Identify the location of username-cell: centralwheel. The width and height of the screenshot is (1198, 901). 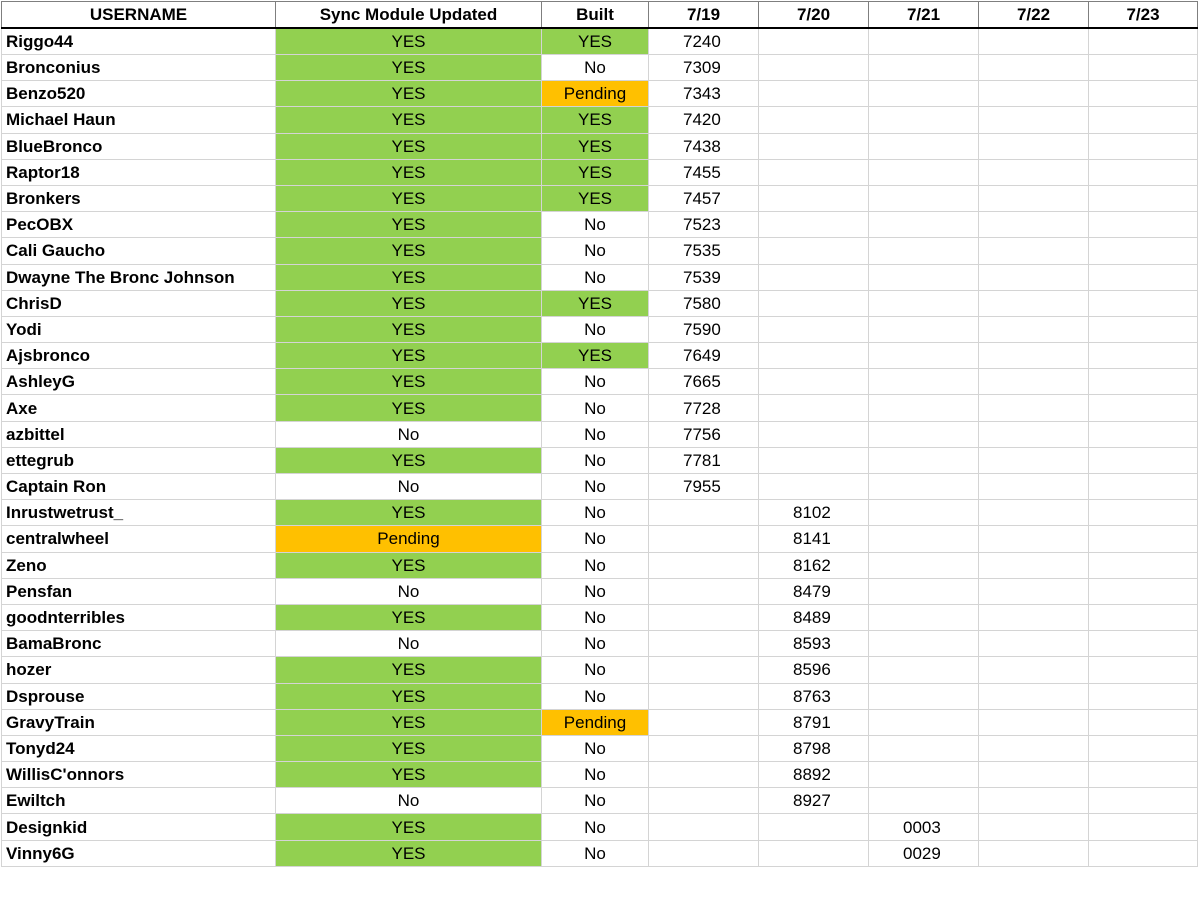
(138, 539).